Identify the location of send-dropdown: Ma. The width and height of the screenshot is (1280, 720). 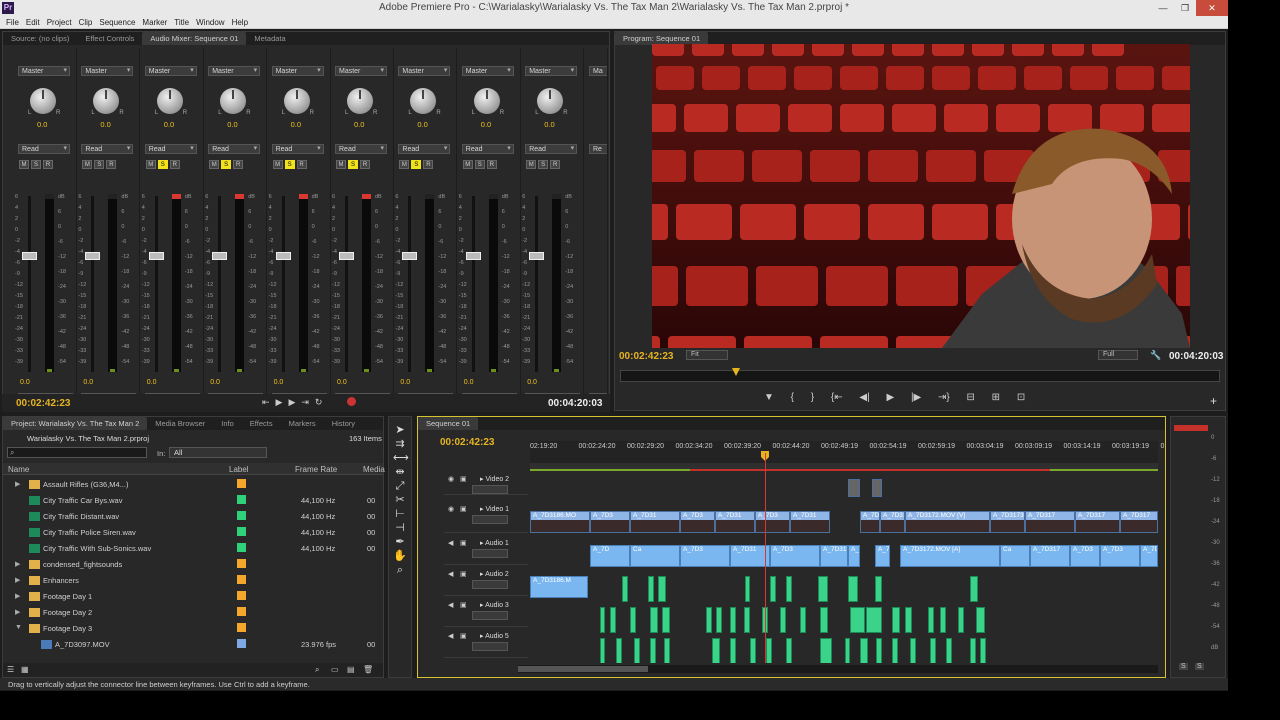
(598, 71).